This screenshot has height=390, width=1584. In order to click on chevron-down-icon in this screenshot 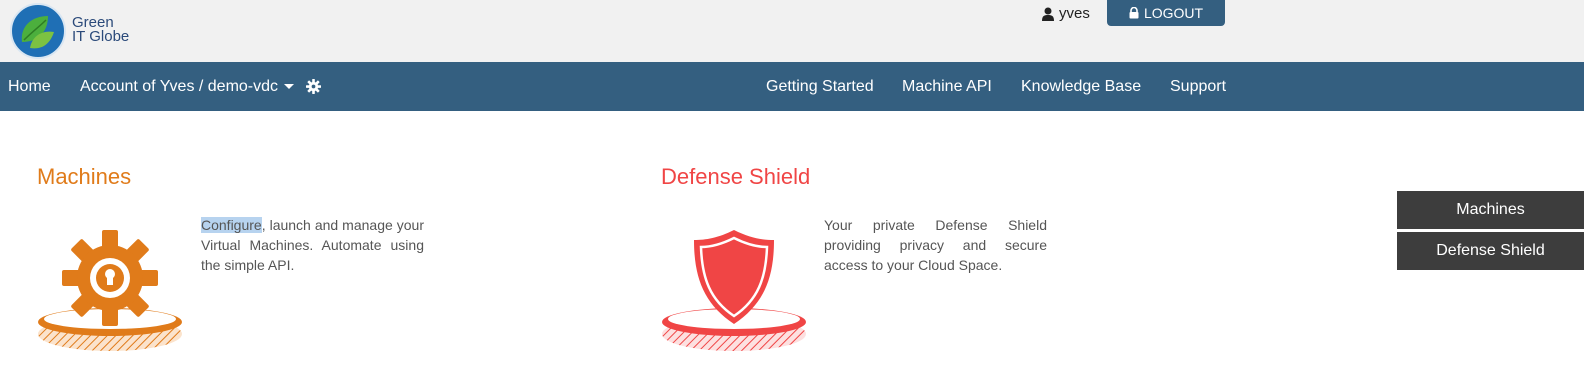, I will do `click(289, 87)`.